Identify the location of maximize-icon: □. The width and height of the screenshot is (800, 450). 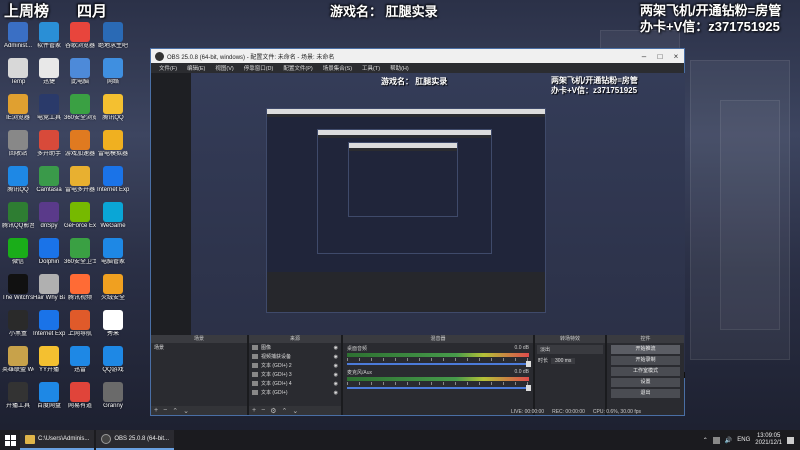
(660, 56).